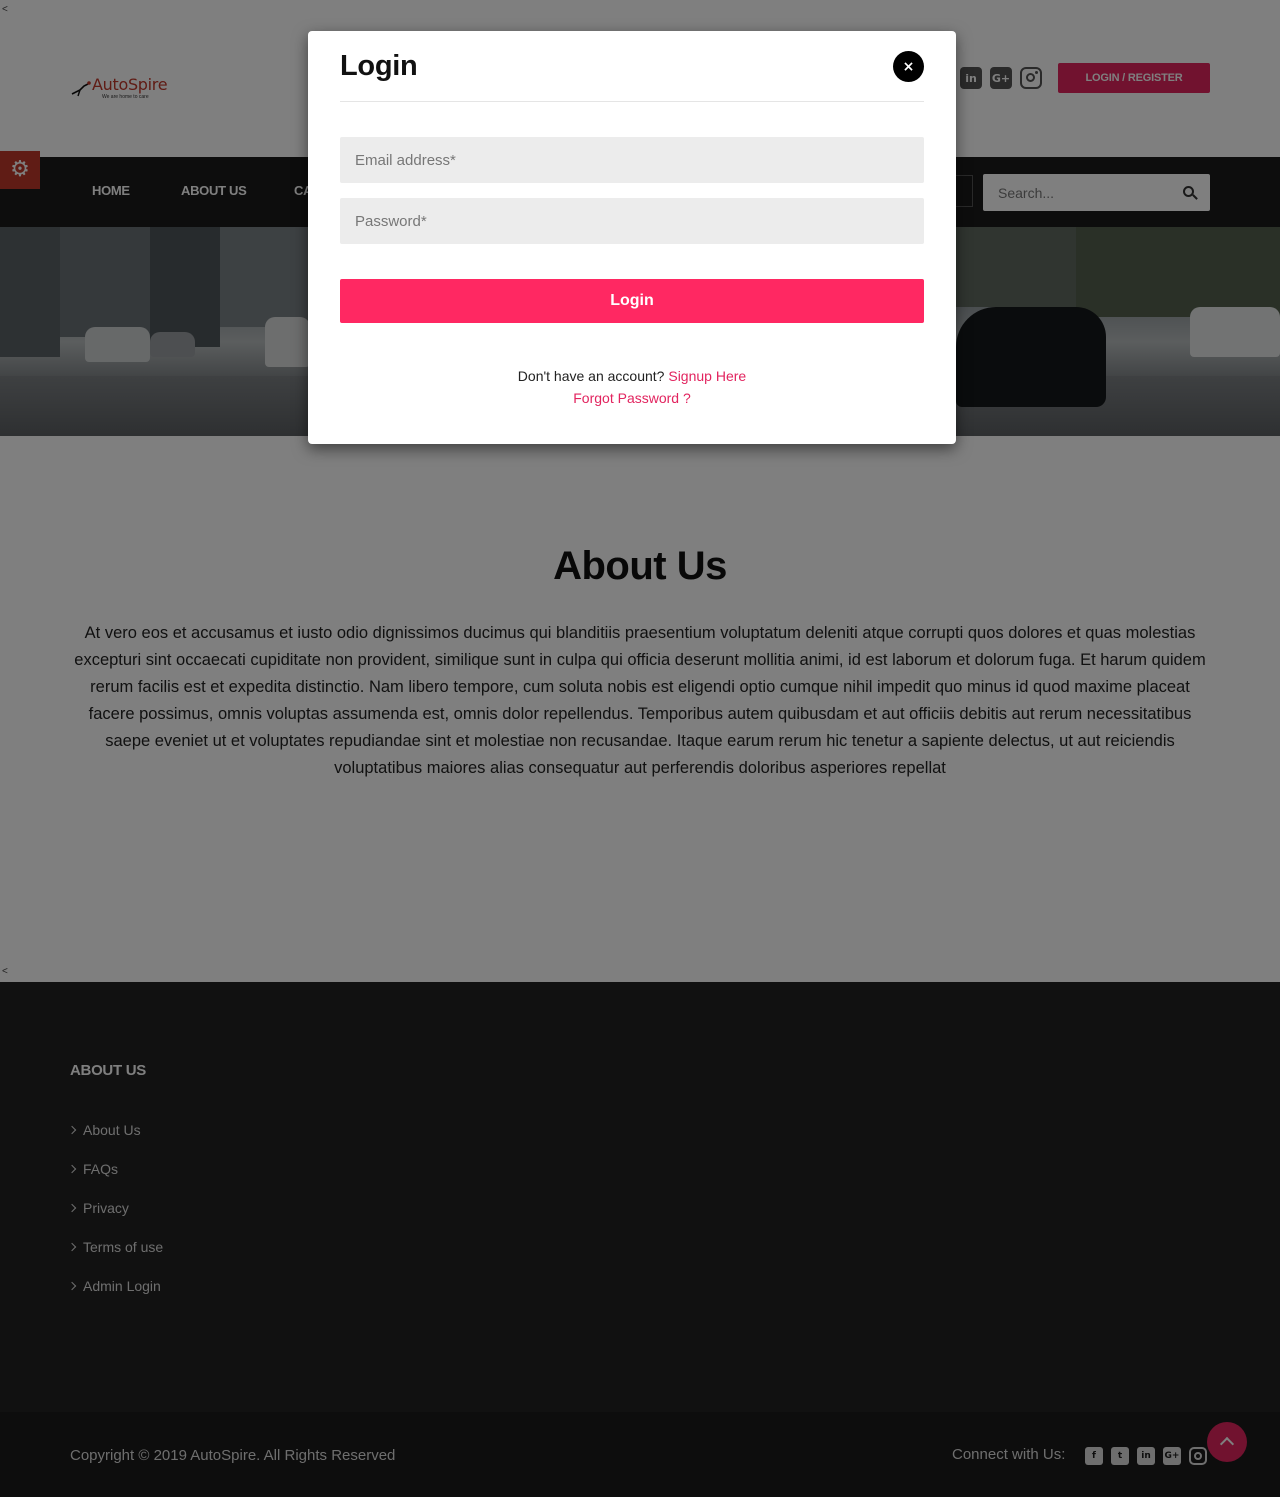  What do you see at coordinates (632, 160) in the screenshot?
I see `email-field` at bounding box center [632, 160].